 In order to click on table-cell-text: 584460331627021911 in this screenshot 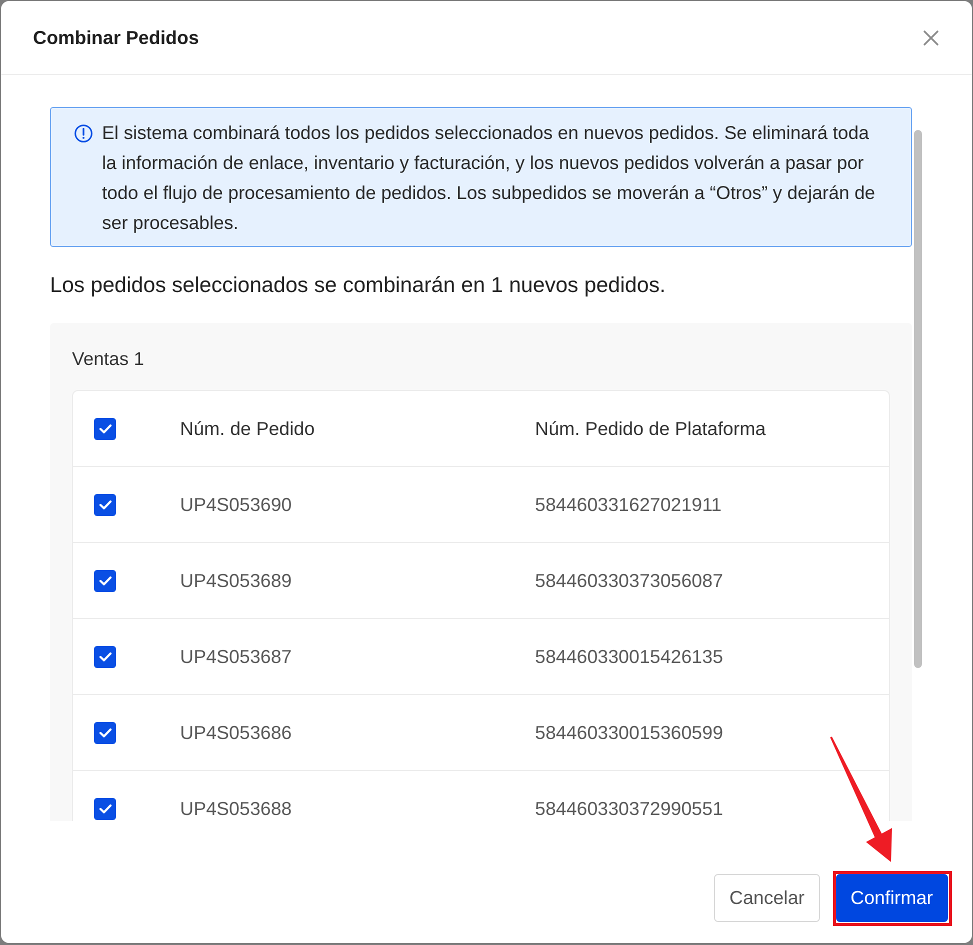, I will do `click(629, 505)`.